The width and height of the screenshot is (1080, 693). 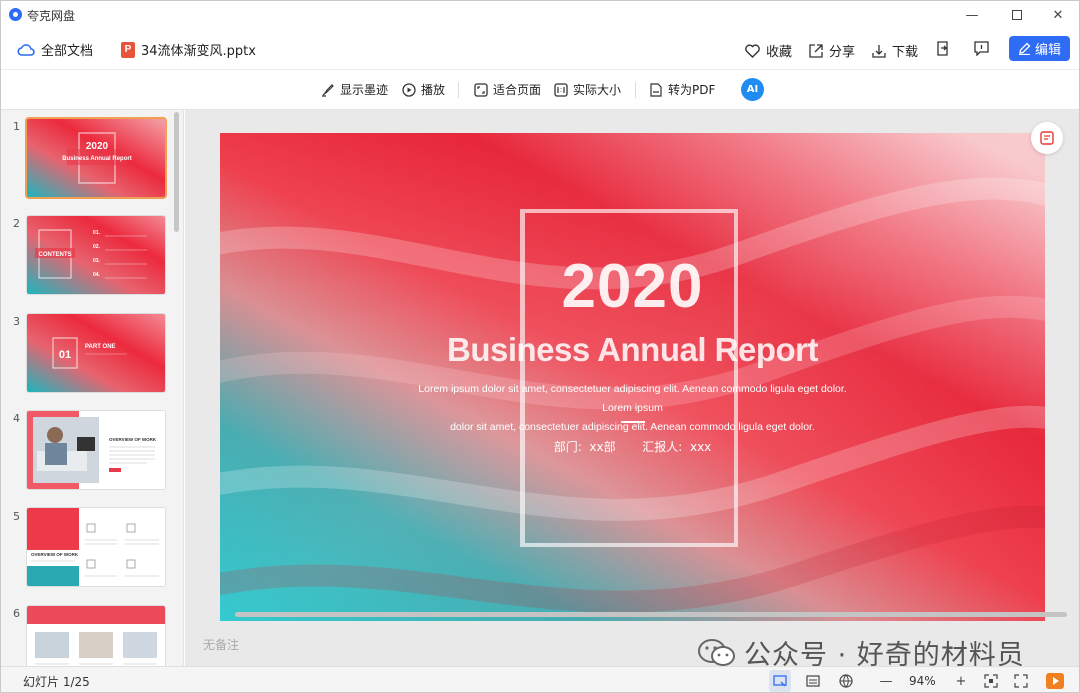 What do you see at coordinates (198, 51) in the screenshot?
I see `file-name-label: 34流体渐变风.pptx` at bounding box center [198, 51].